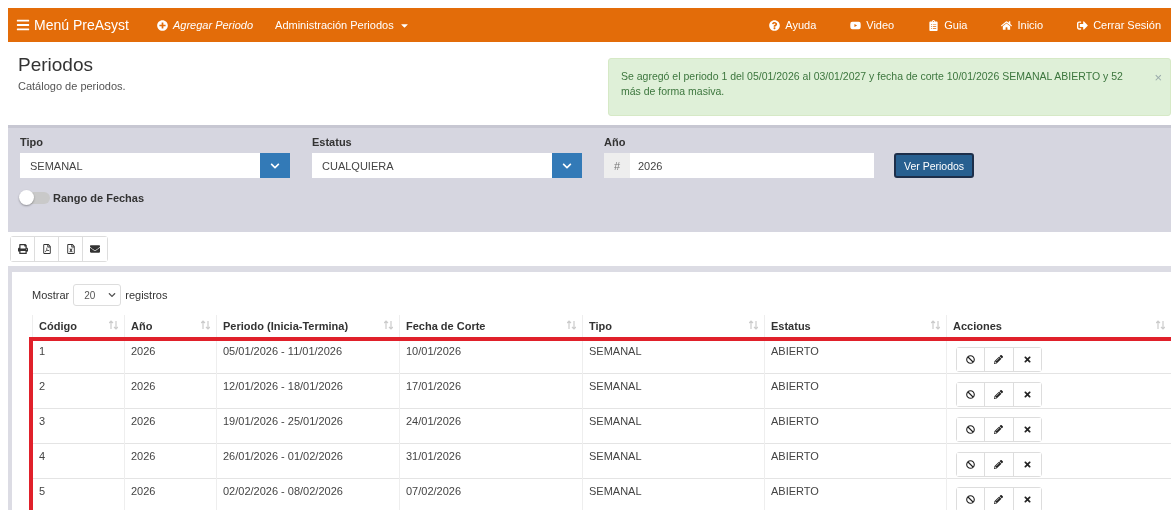 The width and height of the screenshot is (1171, 510). Describe the element at coordinates (332, 142) in the screenshot. I see `field-label: Estatus` at that location.